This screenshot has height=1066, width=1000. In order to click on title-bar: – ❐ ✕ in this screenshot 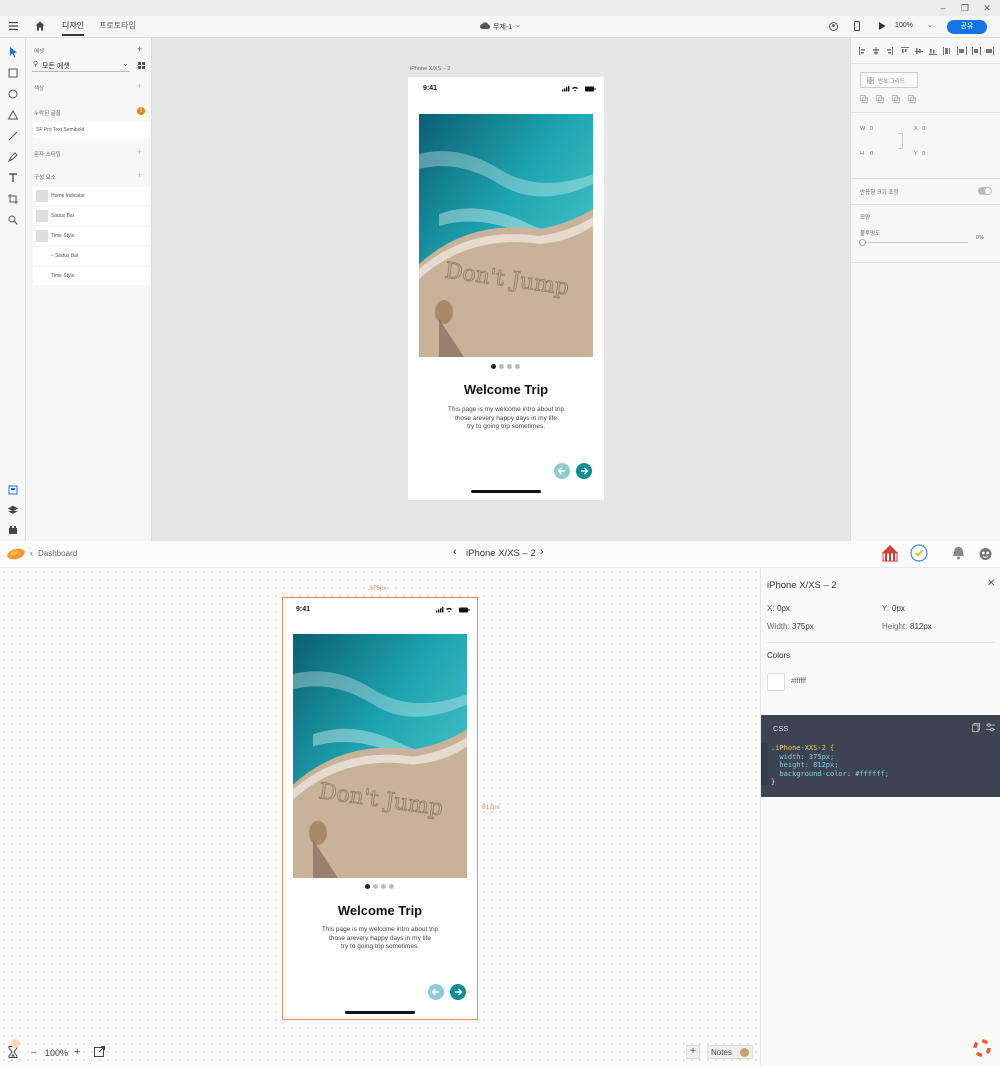, I will do `click(500, 8)`.